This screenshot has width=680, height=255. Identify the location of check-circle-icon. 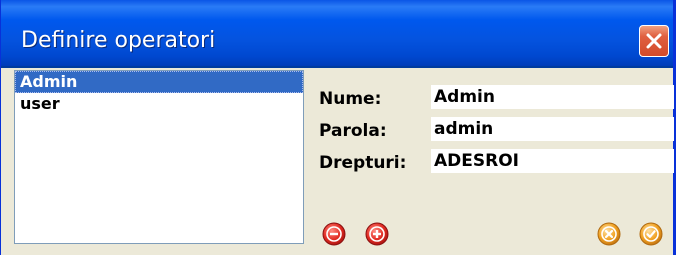
(651, 236).